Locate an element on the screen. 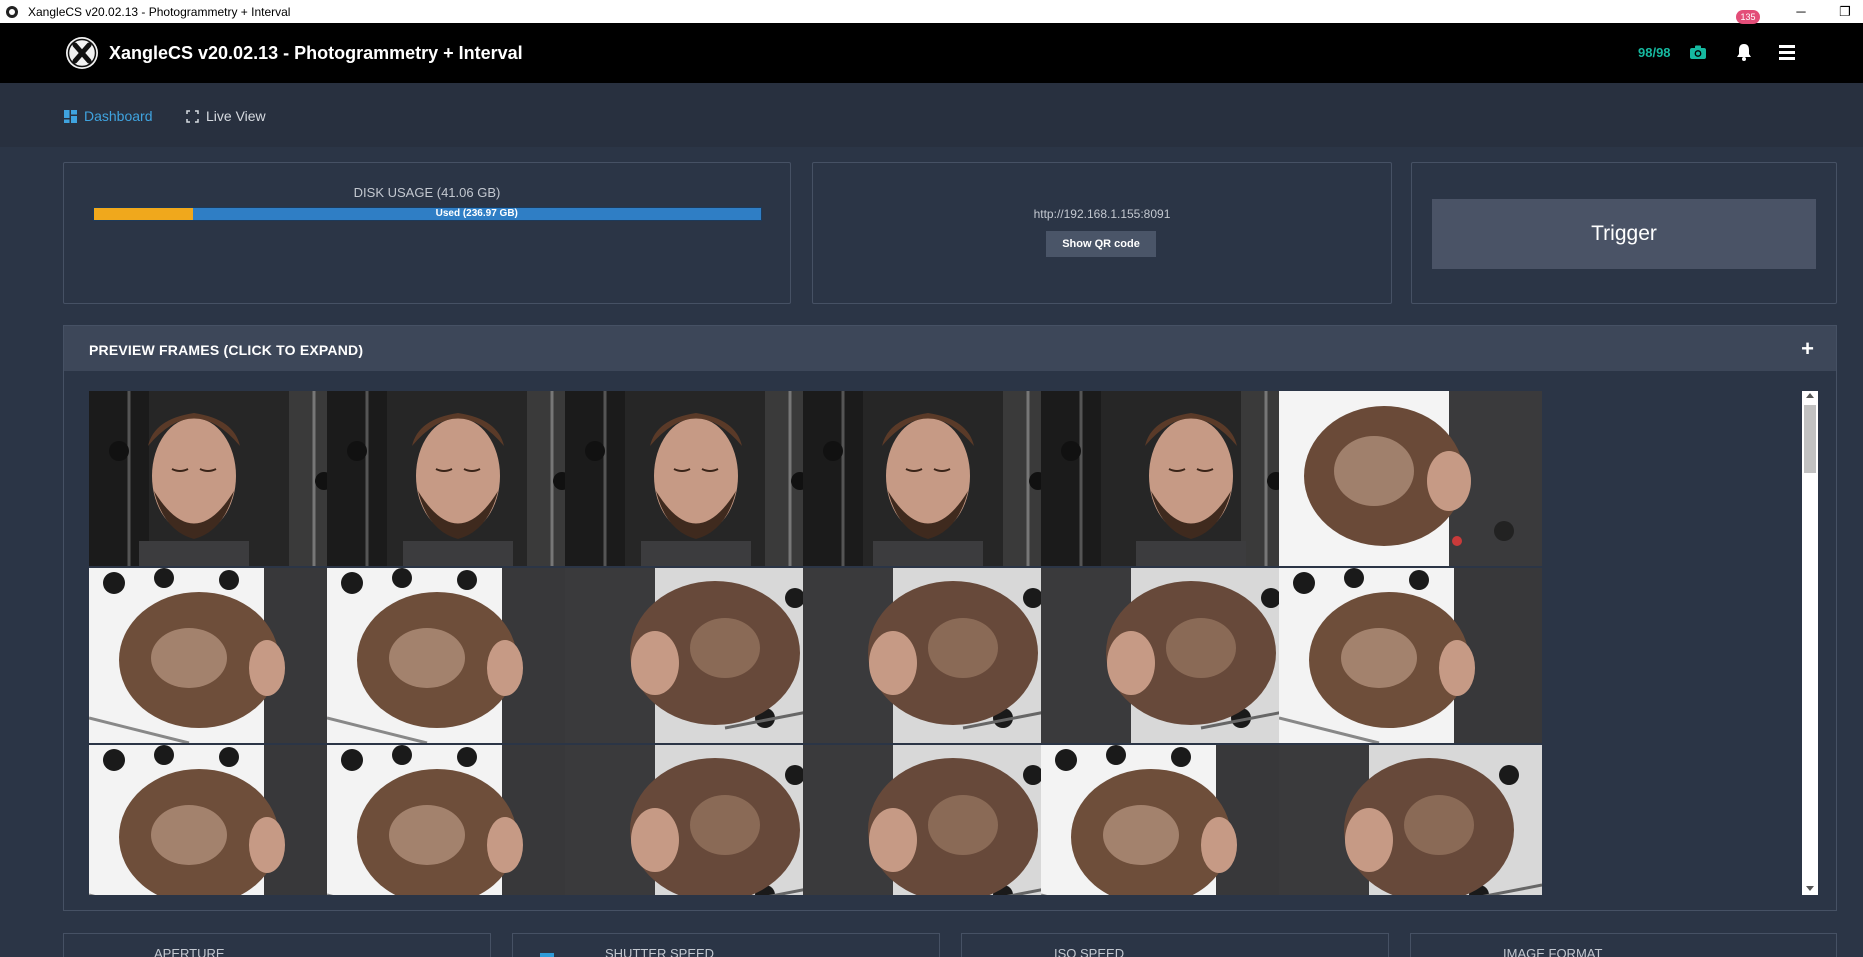 The width and height of the screenshot is (1863, 957). disk-used-segment: Used (236.97 GB) is located at coordinates (476, 213).